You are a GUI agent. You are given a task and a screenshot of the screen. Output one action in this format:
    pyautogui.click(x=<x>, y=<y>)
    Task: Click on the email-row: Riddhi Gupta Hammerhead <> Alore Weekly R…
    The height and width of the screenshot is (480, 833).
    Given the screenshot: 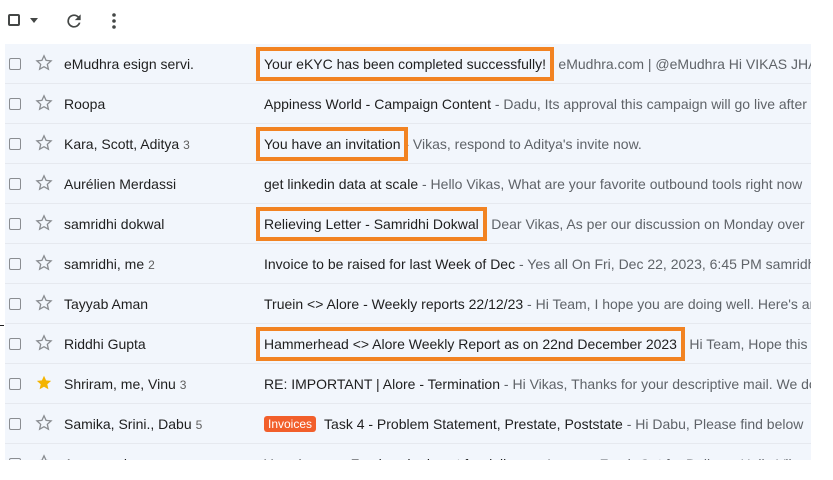 What is the action you would take?
    pyautogui.click(x=408, y=344)
    